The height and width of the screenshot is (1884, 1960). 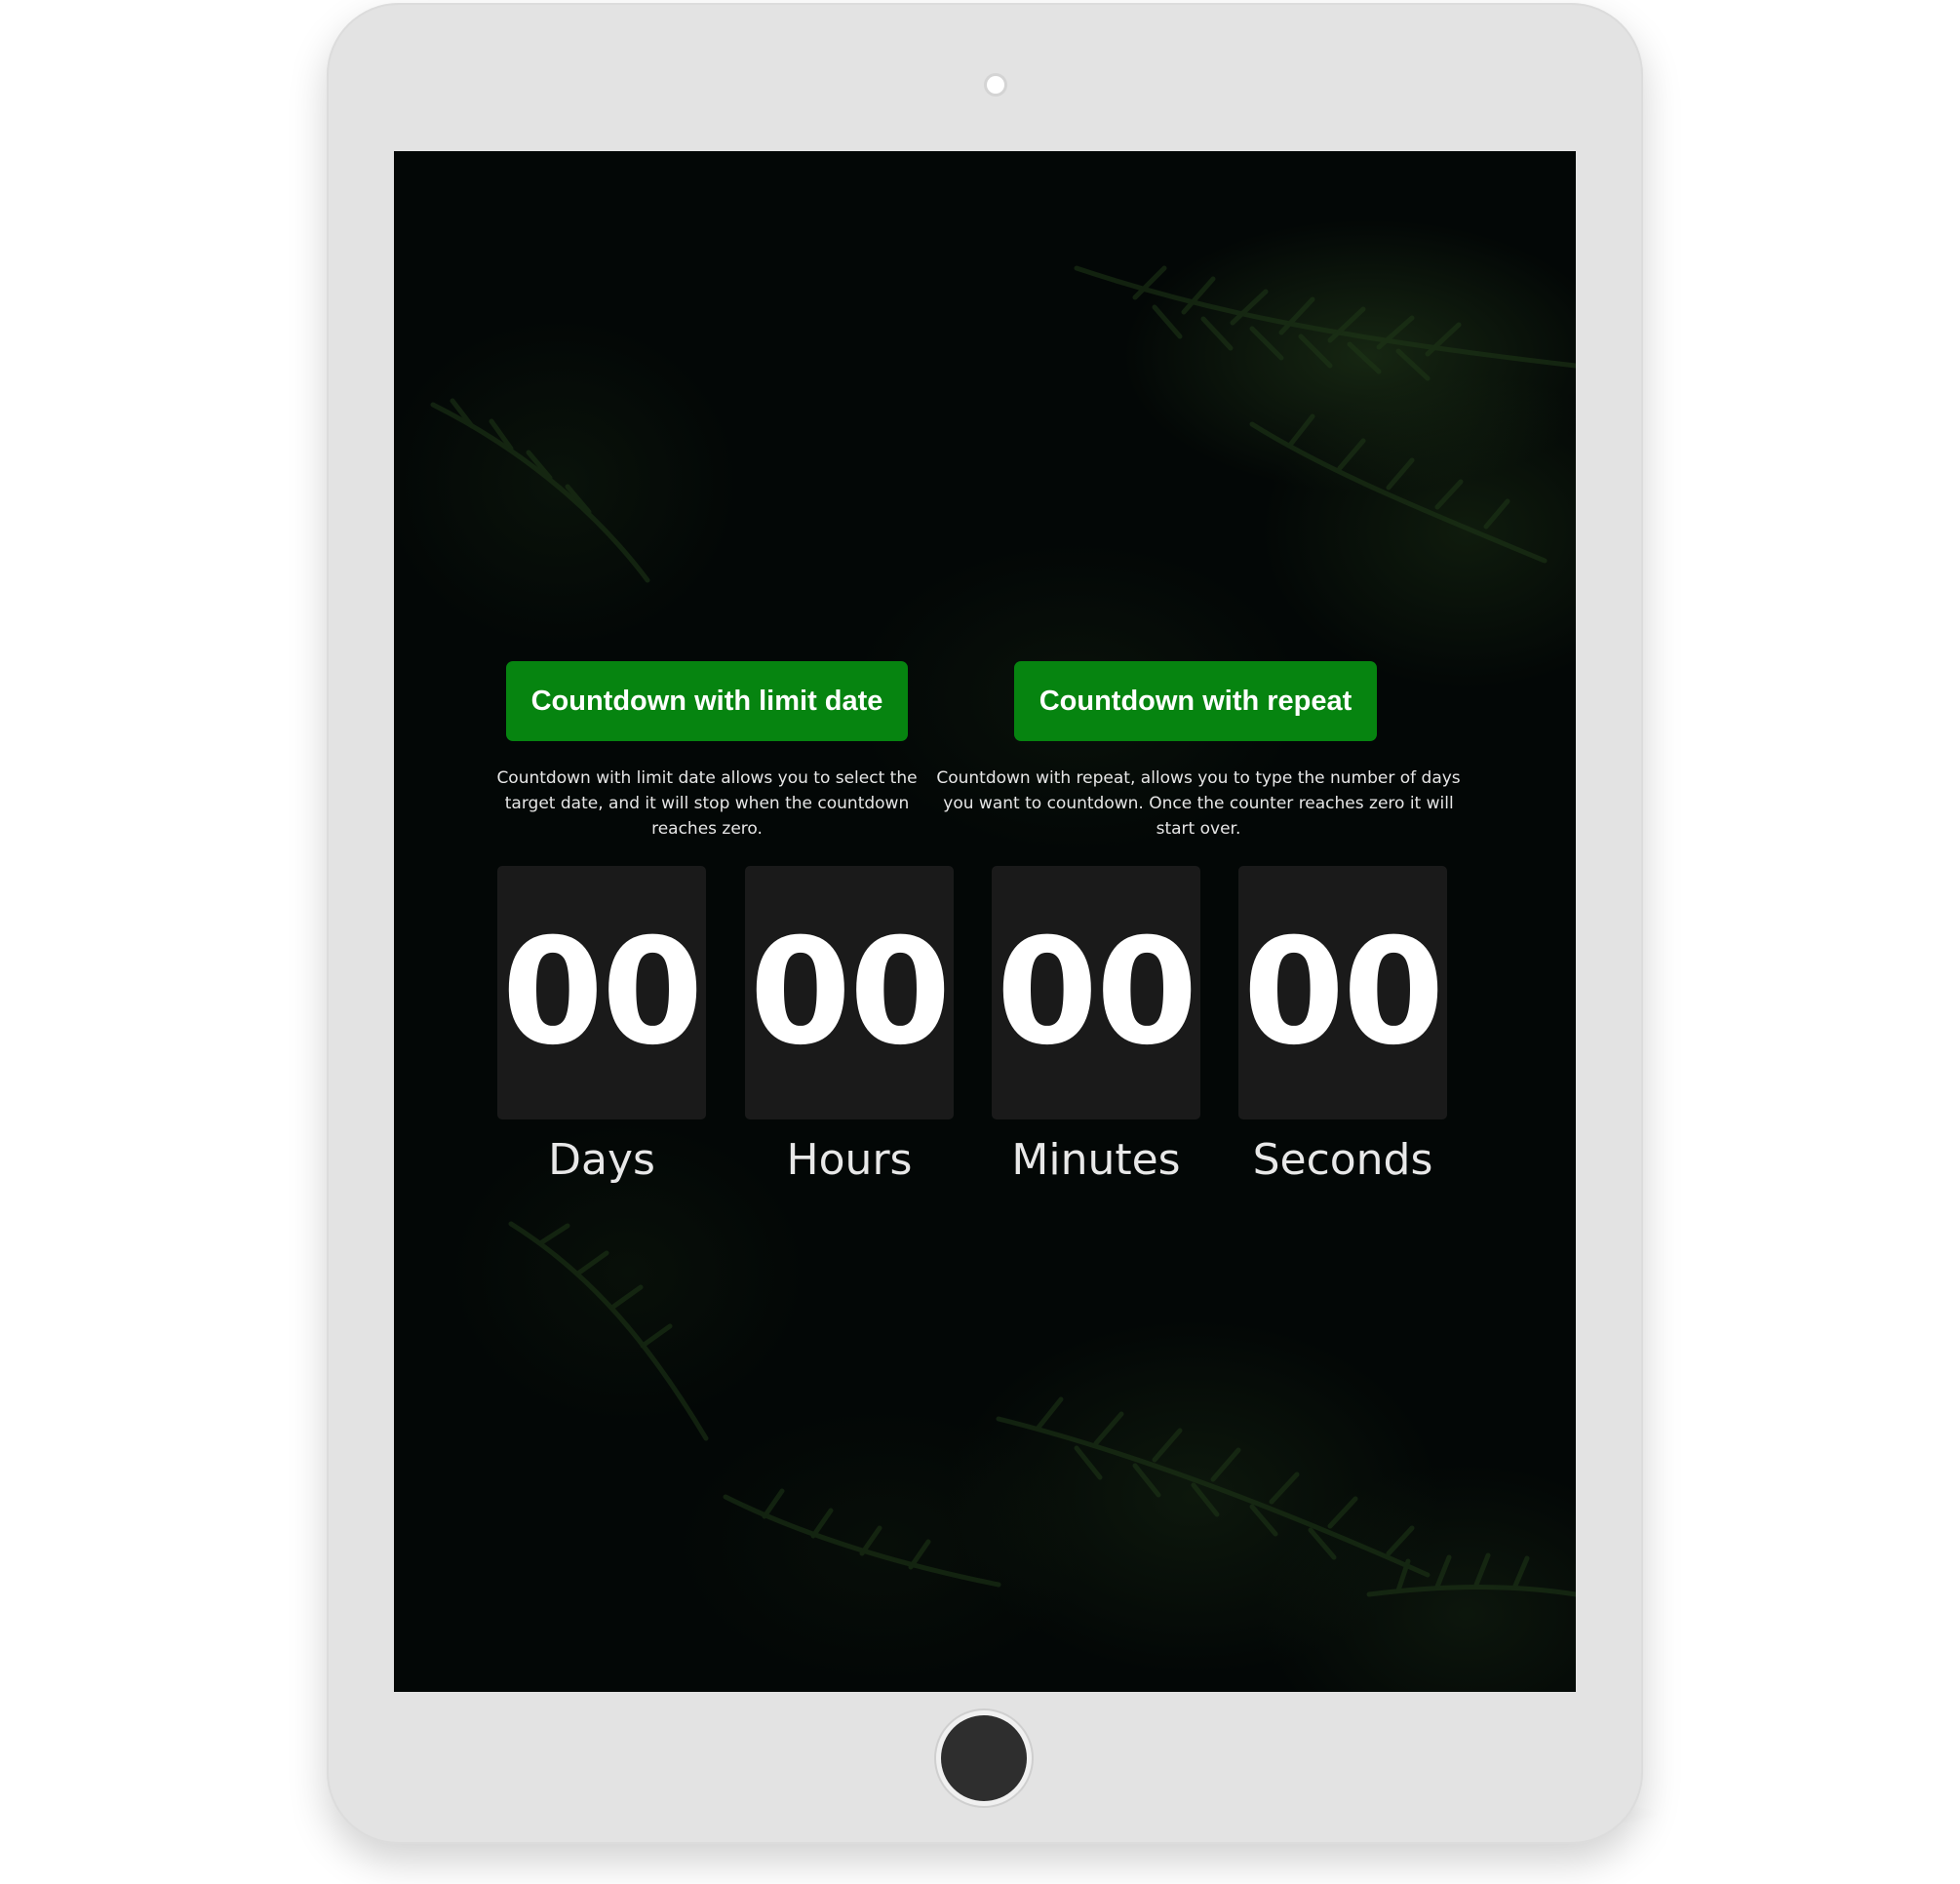 What do you see at coordinates (1096, 992) in the screenshot?
I see `minutes-value: 00` at bounding box center [1096, 992].